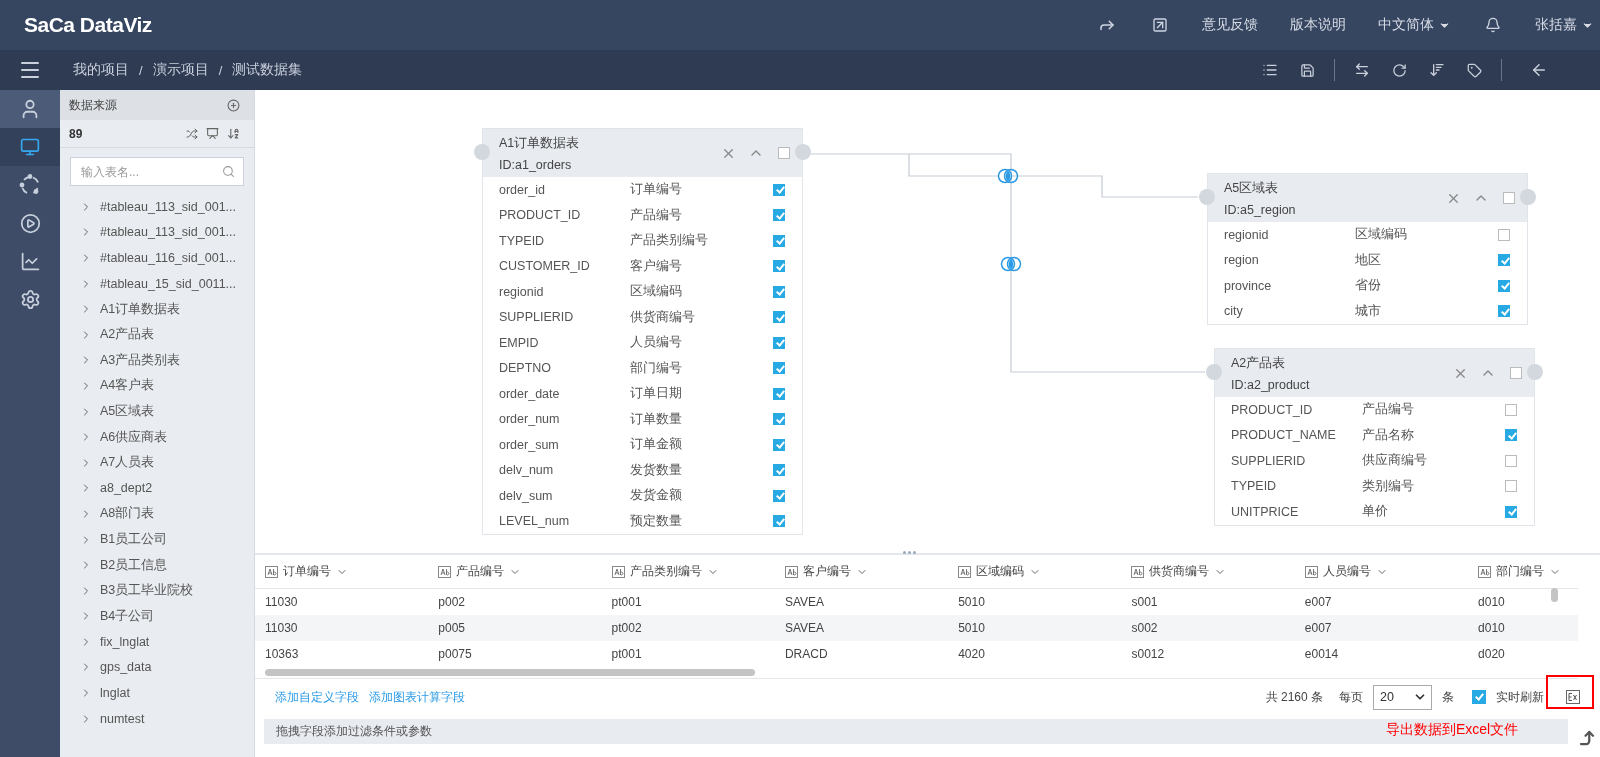 Image resolution: width=1600 pixels, height=757 pixels. I want to click on field-name: UNITPRICE, so click(1265, 511).